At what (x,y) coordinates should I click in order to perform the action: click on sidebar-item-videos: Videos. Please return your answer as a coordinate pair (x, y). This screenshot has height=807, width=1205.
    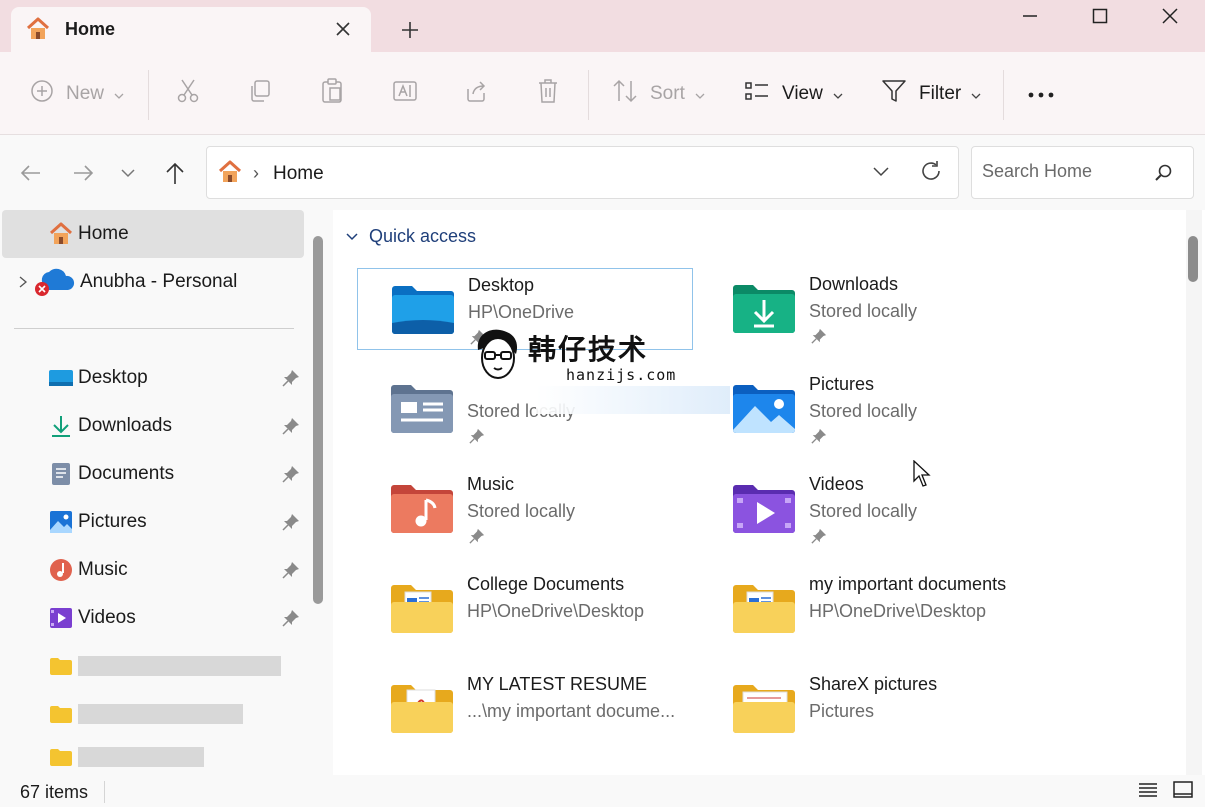
    Looking at the image, I should click on (153, 618).